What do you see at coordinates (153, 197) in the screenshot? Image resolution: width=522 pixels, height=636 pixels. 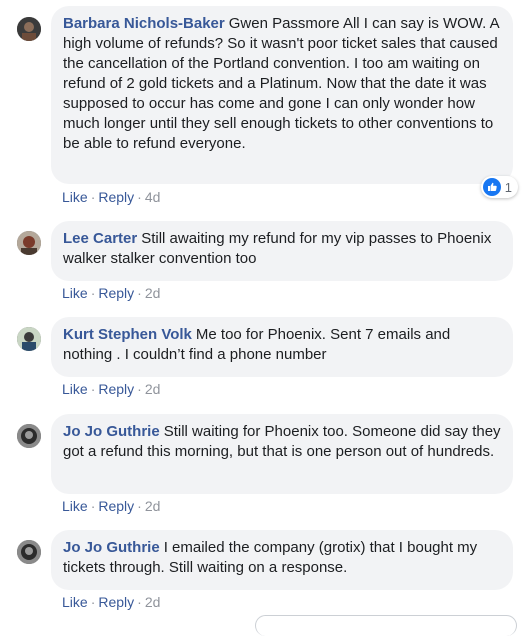 I see `timestamp: 4d` at bounding box center [153, 197].